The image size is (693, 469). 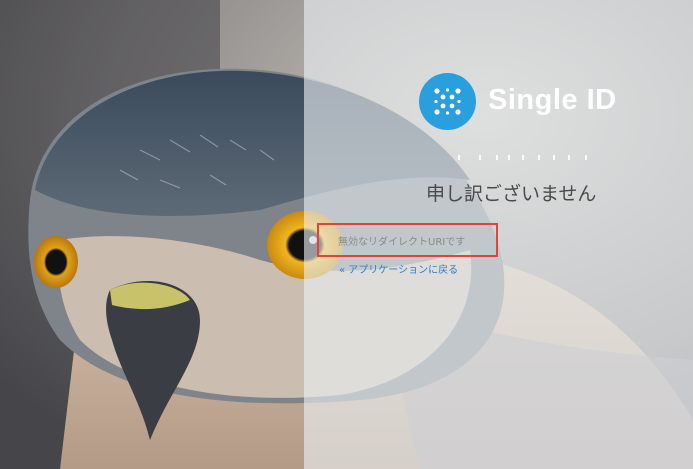 What do you see at coordinates (511, 194) in the screenshot?
I see `error-title: 申し訳ございません` at bounding box center [511, 194].